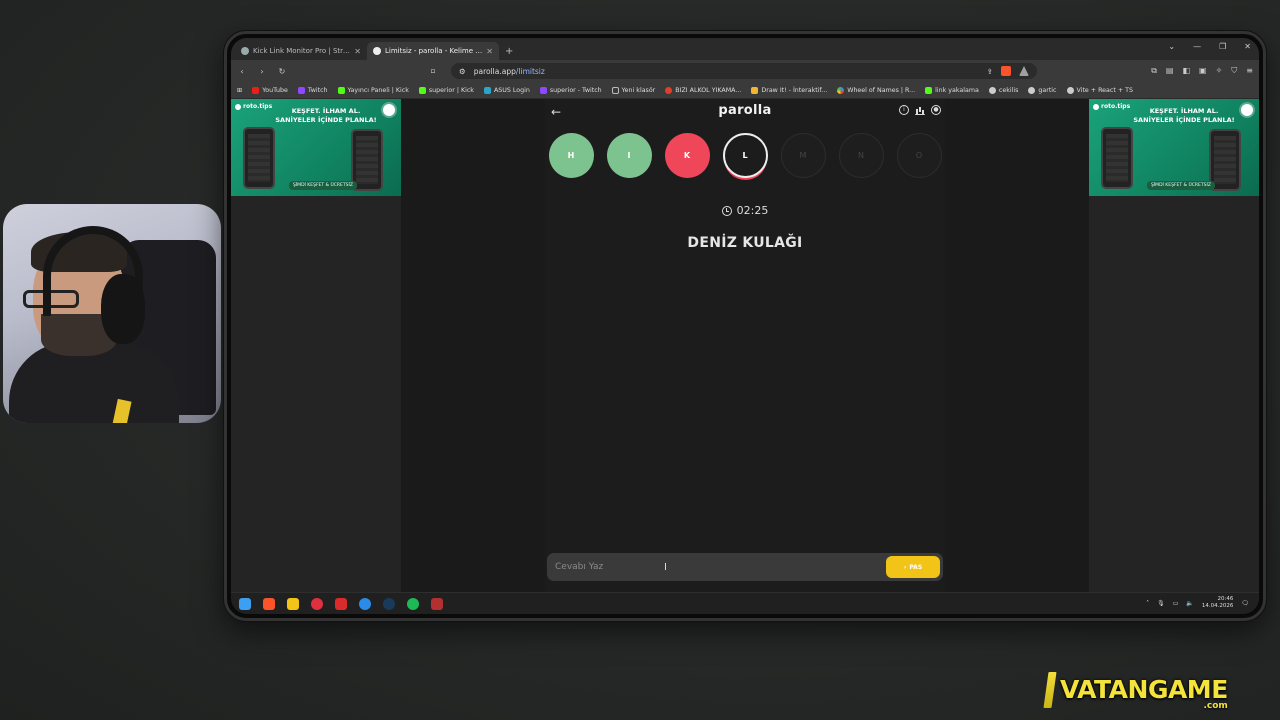 This screenshot has height=720, width=1280. I want to click on bookmark-item: superior - Twitch, so click(570, 90).